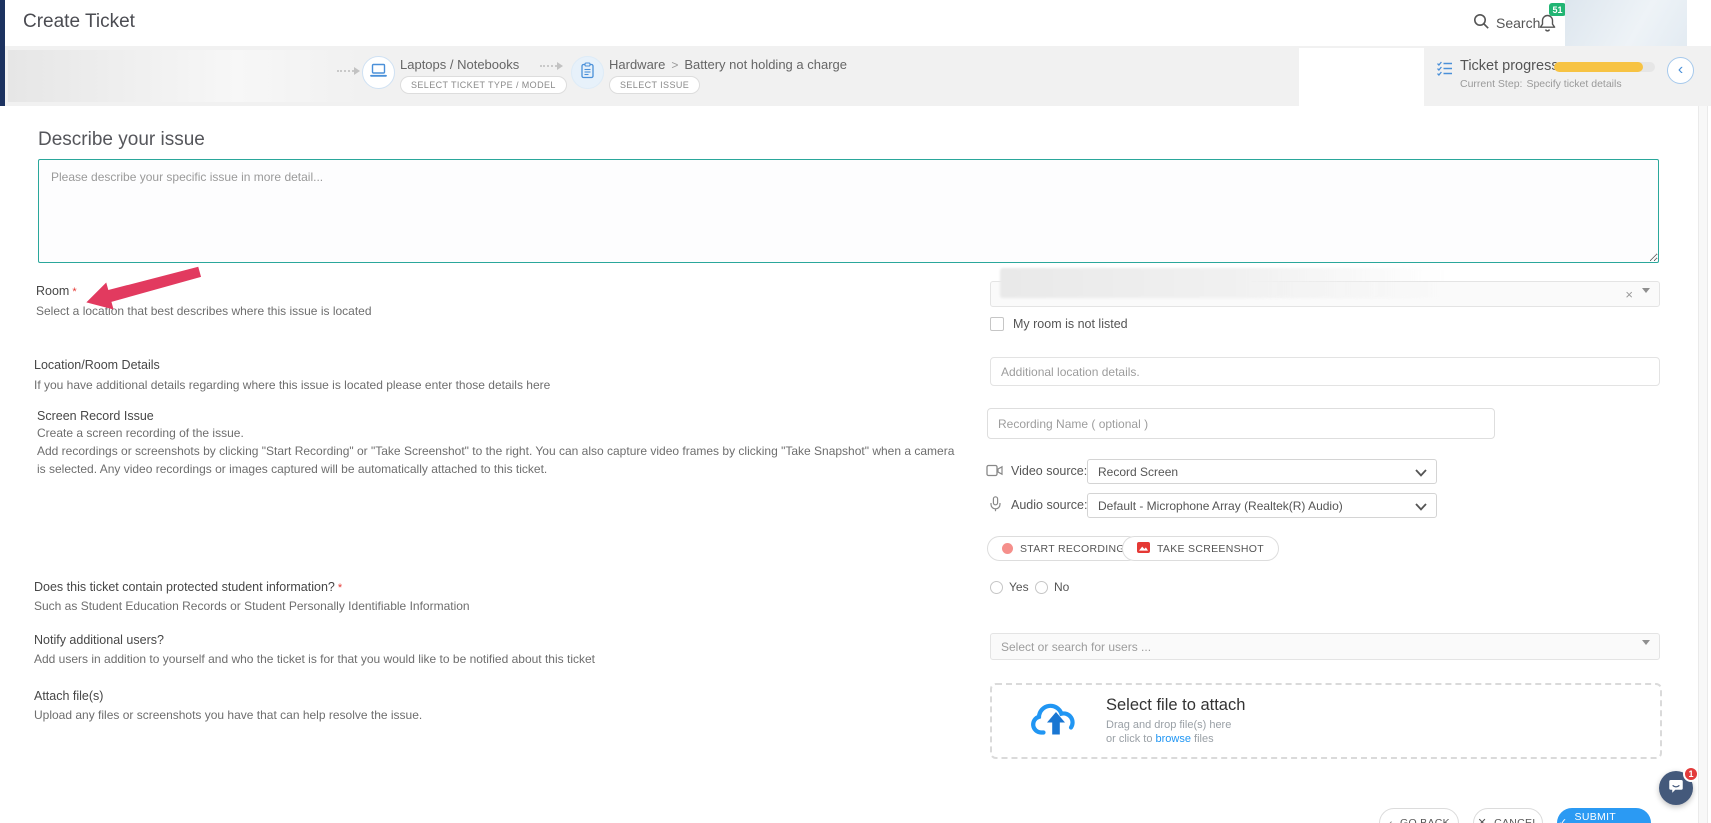 This screenshot has height=823, width=1711. I want to click on video-source-select: Record Screen, so click(1262, 471).